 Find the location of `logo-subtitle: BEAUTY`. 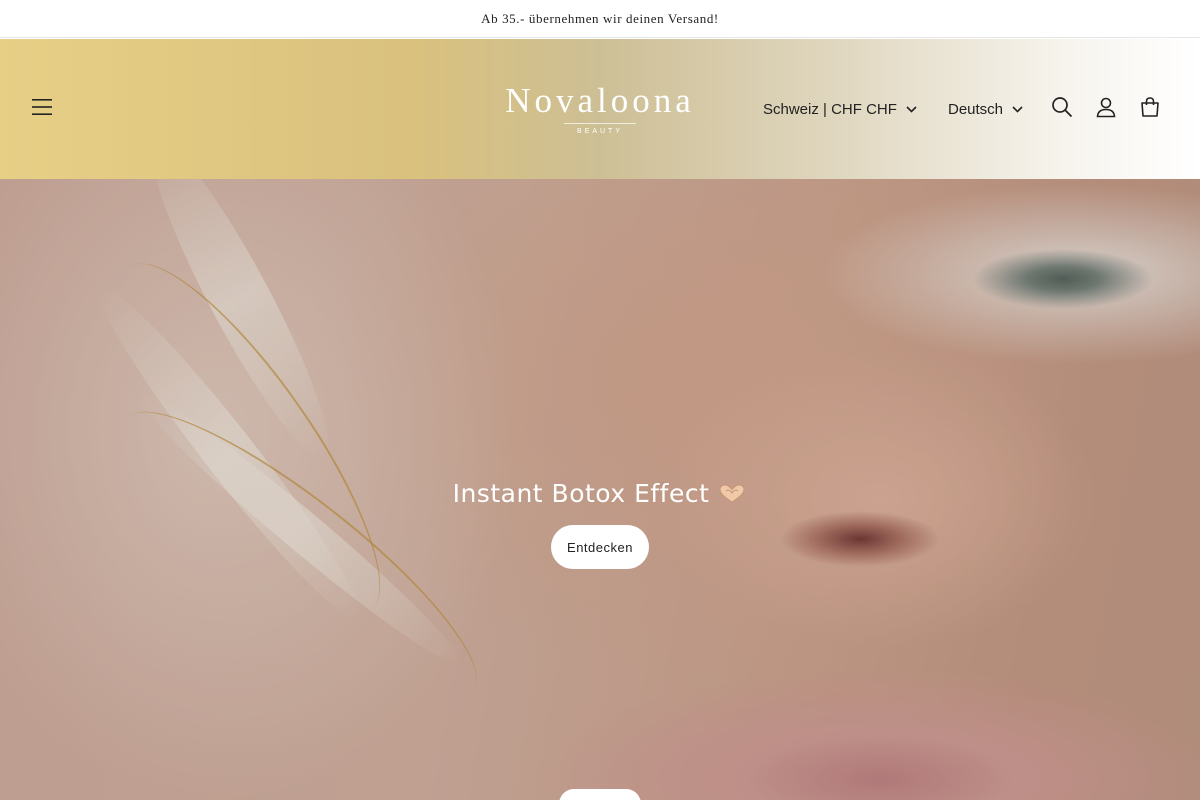

logo-subtitle: BEAUTY is located at coordinates (599, 131).